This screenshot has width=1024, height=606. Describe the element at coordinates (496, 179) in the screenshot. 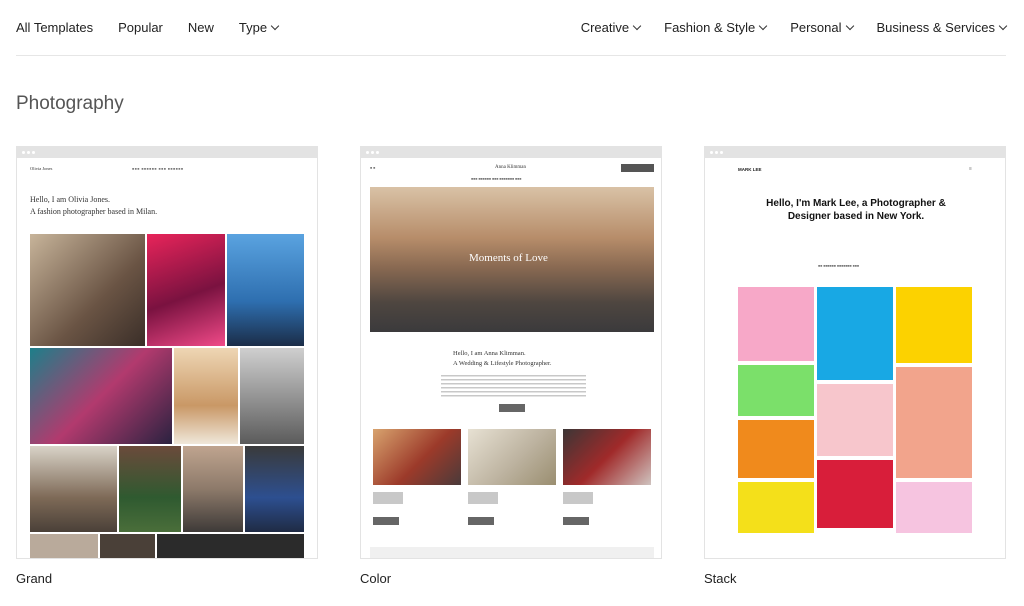

I see `preview-nav-links: ■■■ ■■■■■■ ■■■ ■■■■■■■ ■■■` at that location.